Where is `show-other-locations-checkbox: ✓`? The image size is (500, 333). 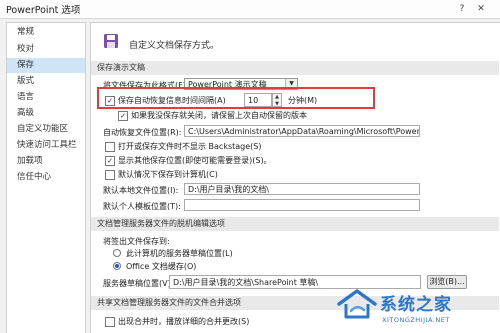 show-other-locations-checkbox: ✓ is located at coordinates (110, 161).